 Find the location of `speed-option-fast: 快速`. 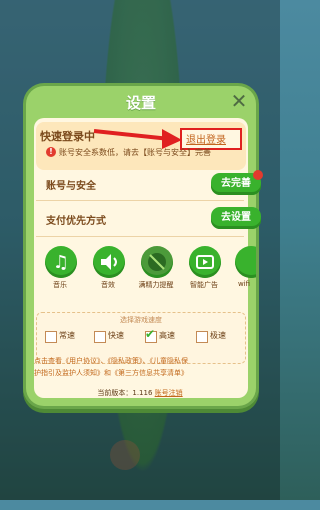

speed-option-fast: 快速 is located at coordinates (116, 335).